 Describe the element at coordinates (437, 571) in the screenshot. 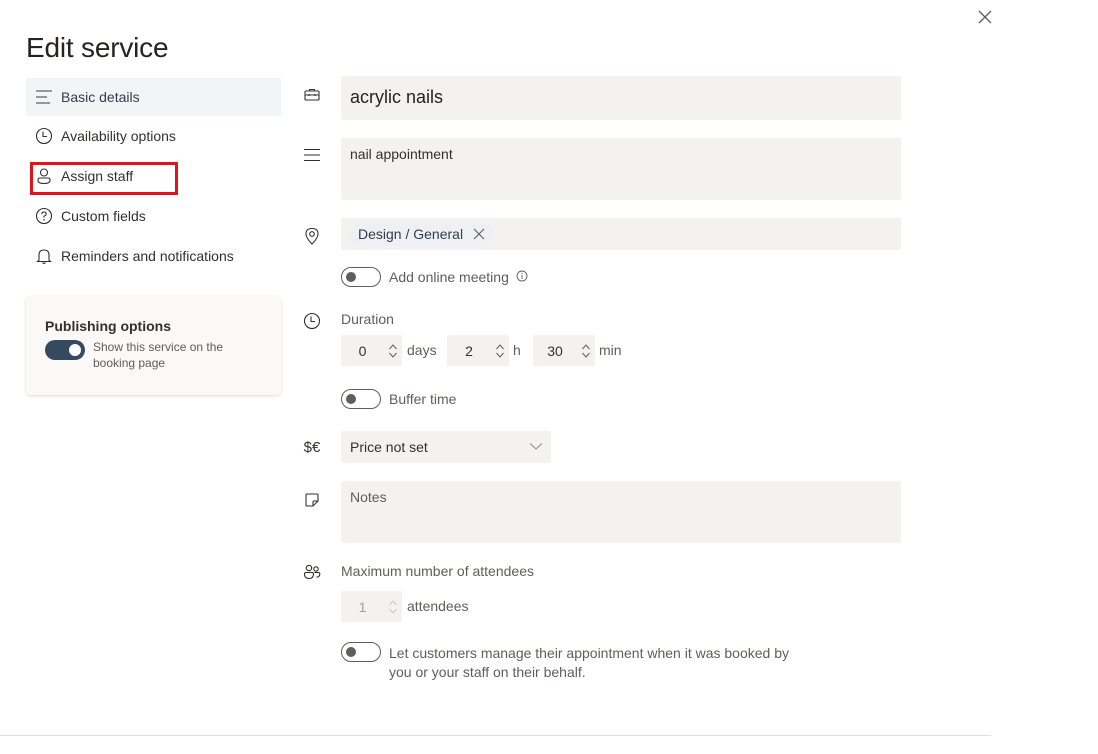

I see `max-attendees-label: Maximum number of attendees` at that location.